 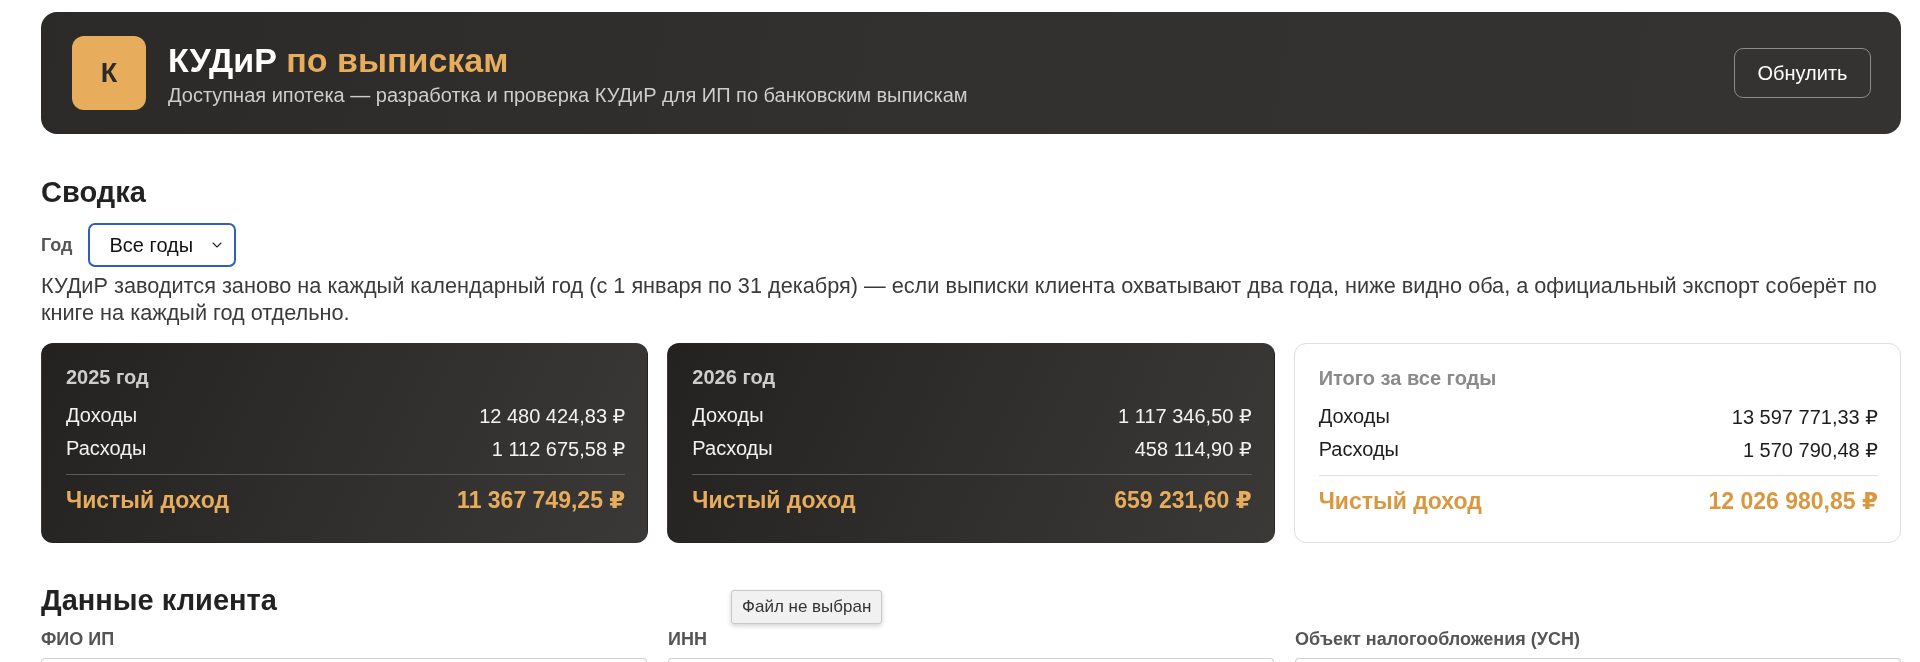 I want to click on field-label: ИНН, so click(x=687, y=639).